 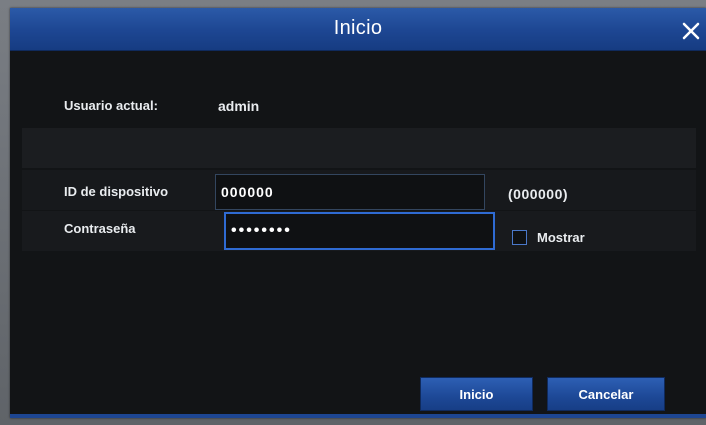 What do you see at coordinates (100, 228) in the screenshot?
I see `password-label: Contraseña` at bounding box center [100, 228].